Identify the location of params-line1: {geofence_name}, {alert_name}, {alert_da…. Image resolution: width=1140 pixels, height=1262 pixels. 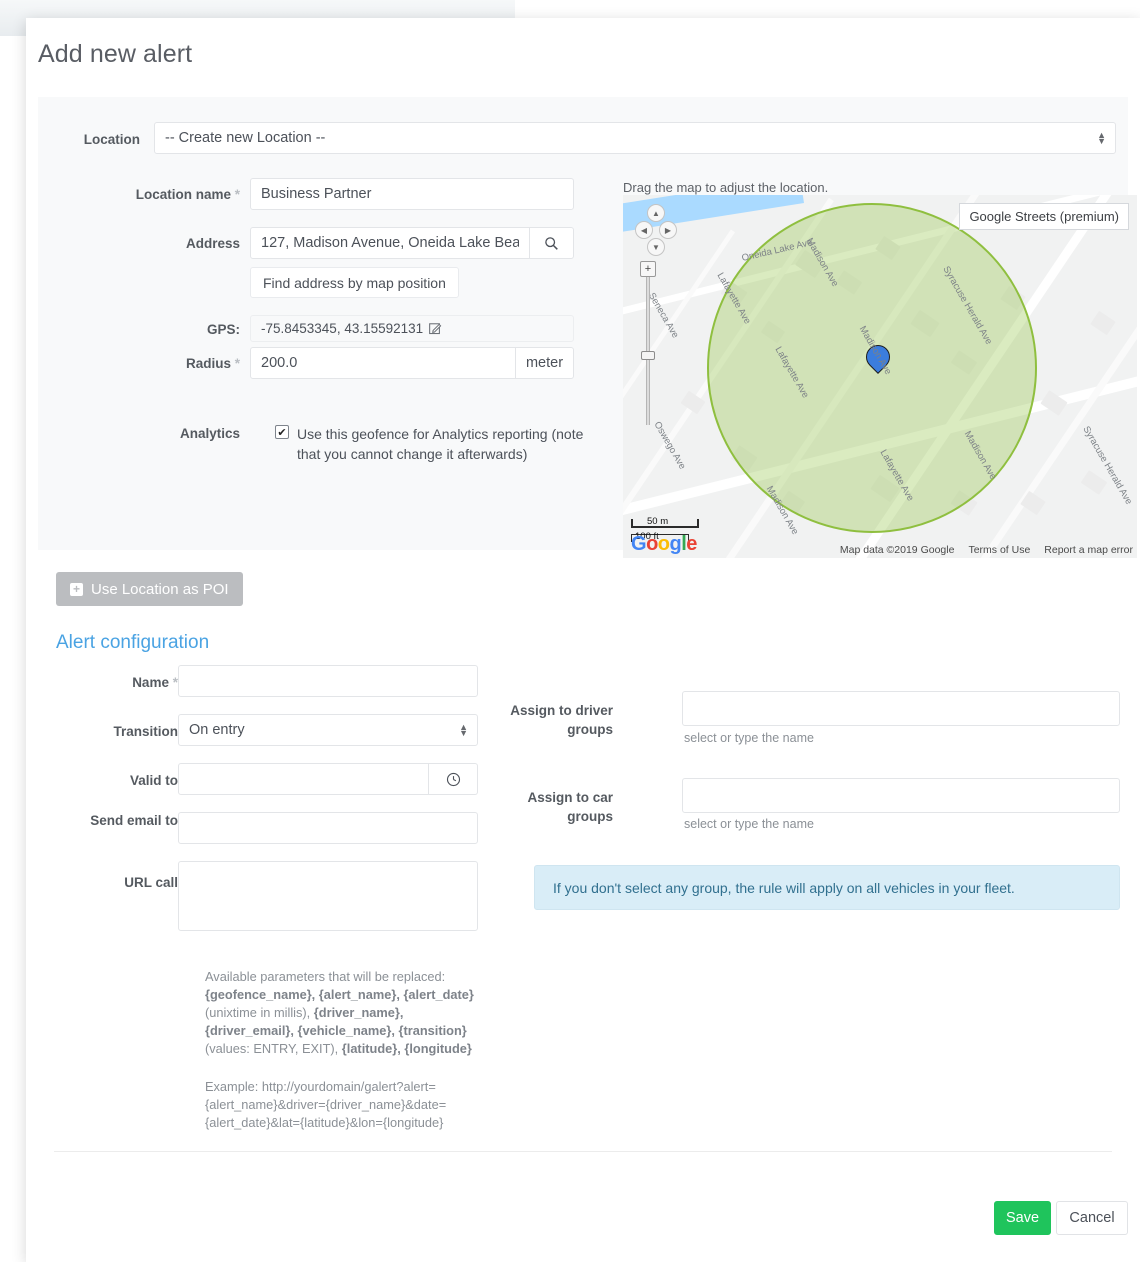
(339, 994).